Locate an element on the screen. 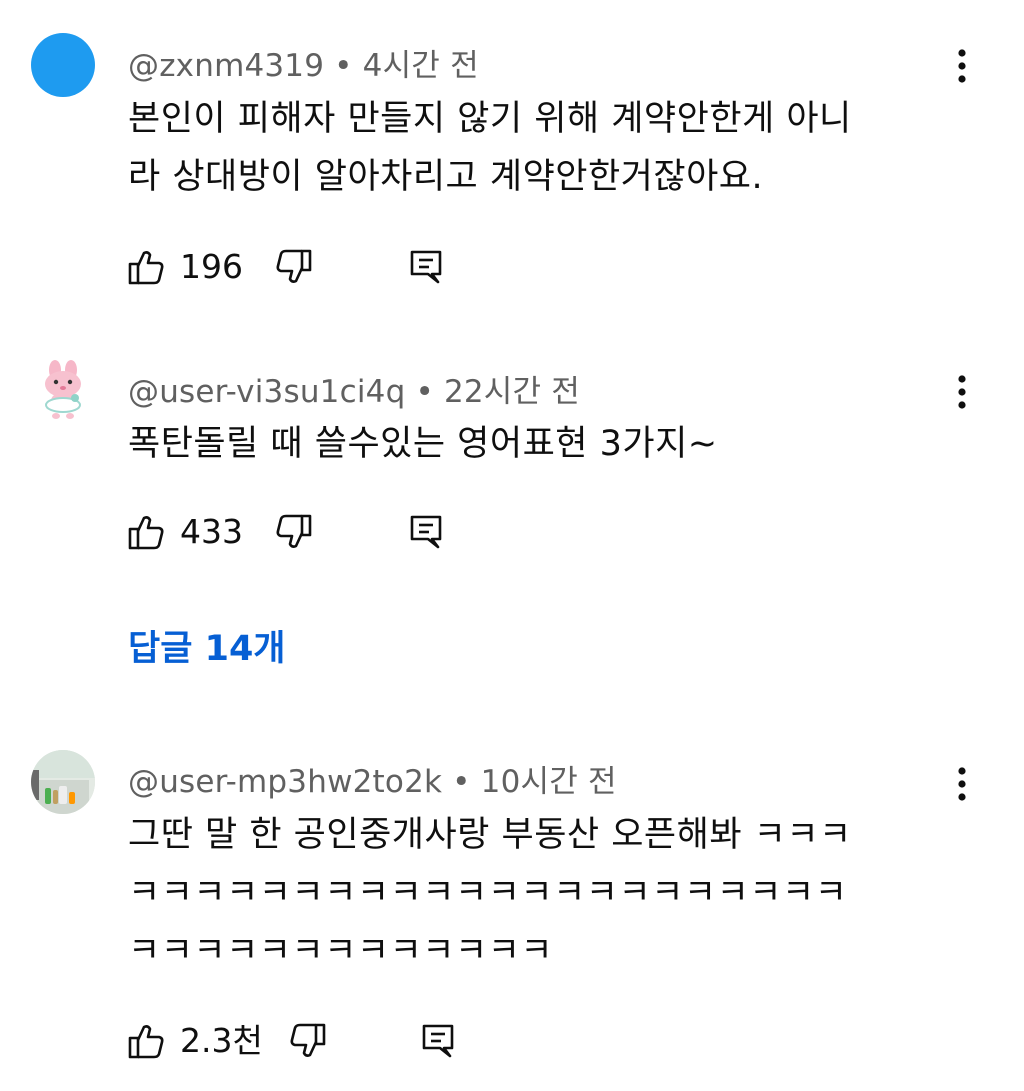  comment-meta: @zxnm4319 • 4시간 전 is located at coordinates (303, 62).